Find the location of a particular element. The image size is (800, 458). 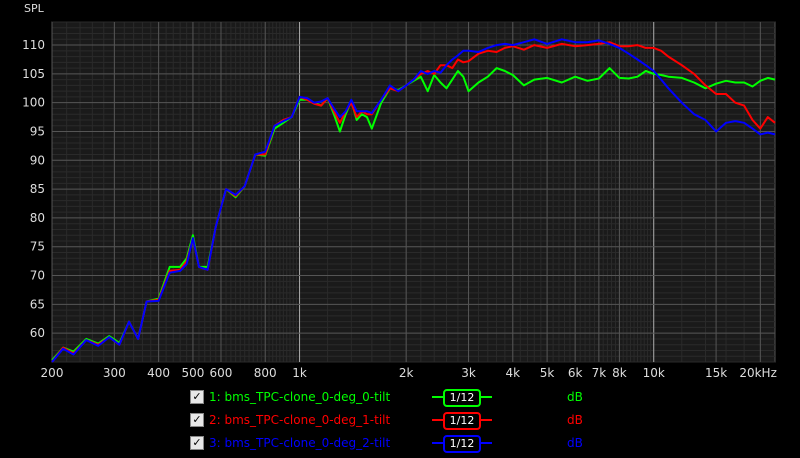

x-tick-label: 6k is located at coordinates (575, 373).